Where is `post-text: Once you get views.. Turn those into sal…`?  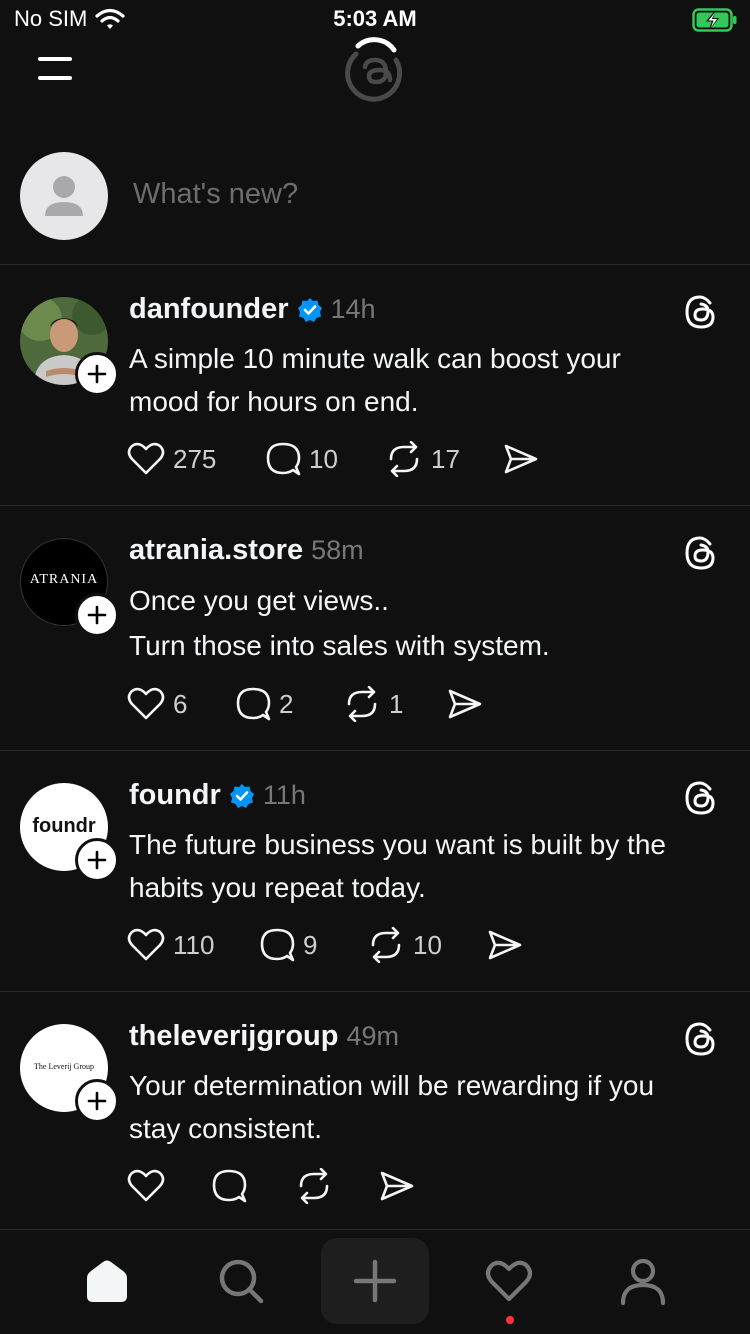
post-text: Once you get views.. Turn those into sal… is located at coordinates (429, 623).